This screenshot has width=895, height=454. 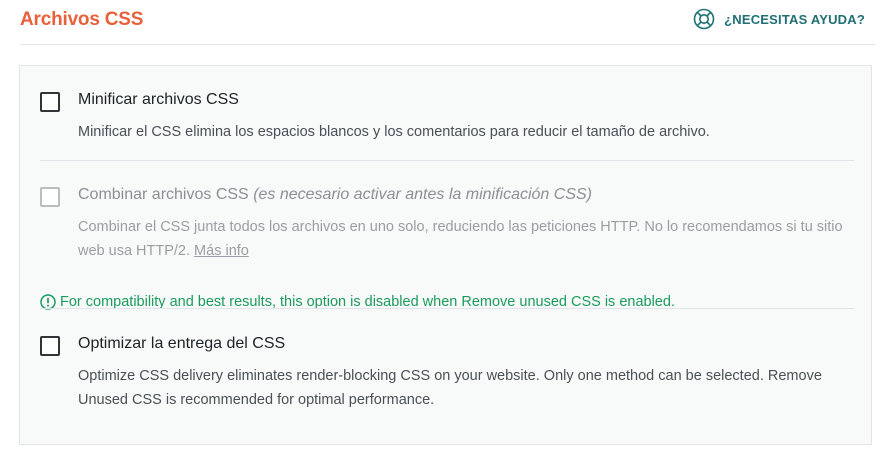 What do you see at coordinates (704, 19) in the screenshot?
I see `lifebuoy-icon` at bounding box center [704, 19].